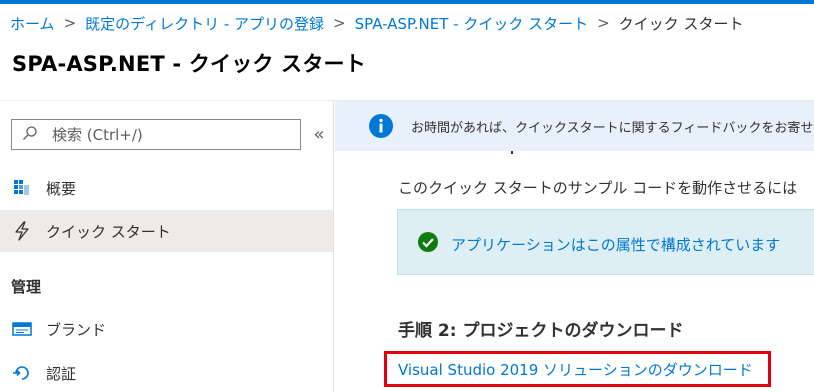 This screenshot has height=392, width=814. I want to click on sidebar-item-label: ブランド, so click(76, 329).